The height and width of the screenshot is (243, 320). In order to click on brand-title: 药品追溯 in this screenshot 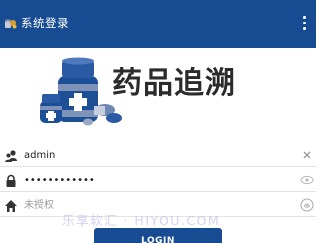, I will do `click(174, 83)`.